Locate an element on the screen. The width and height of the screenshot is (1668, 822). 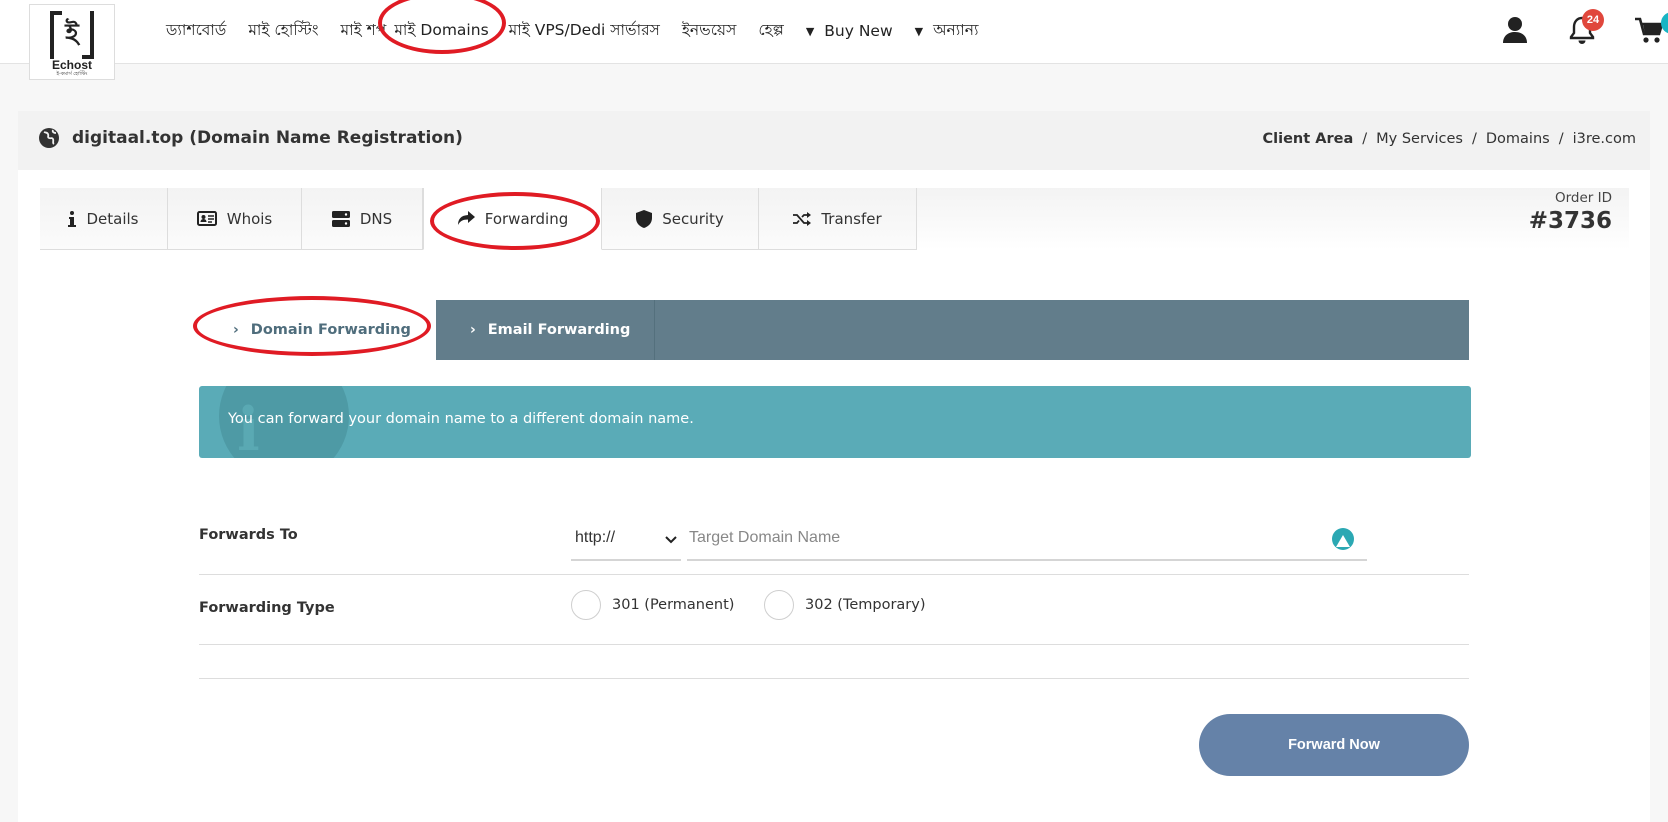
order-id-number: #3736 is located at coordinates (1570, 221).